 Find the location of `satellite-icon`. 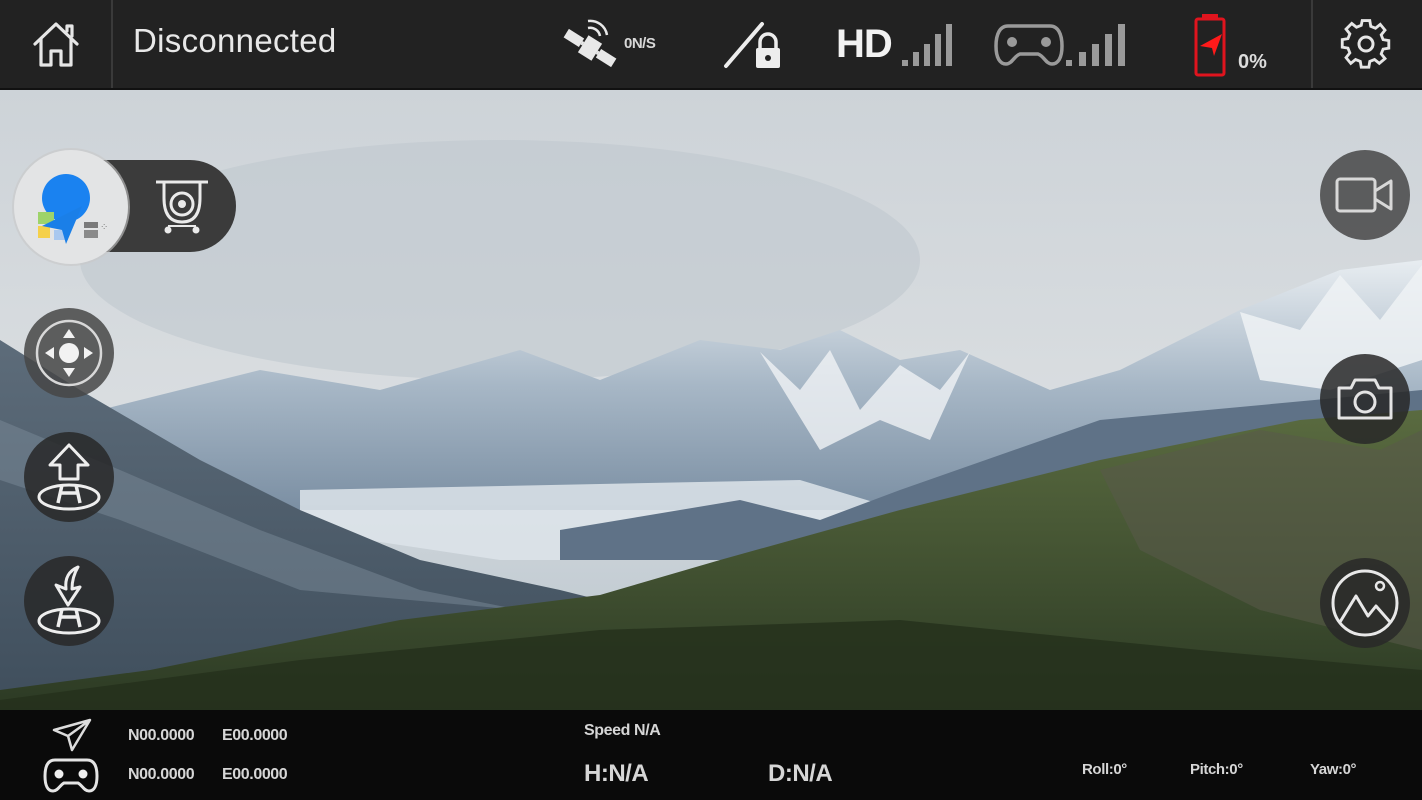

satellite-icon is located at coordinates (590, 43).